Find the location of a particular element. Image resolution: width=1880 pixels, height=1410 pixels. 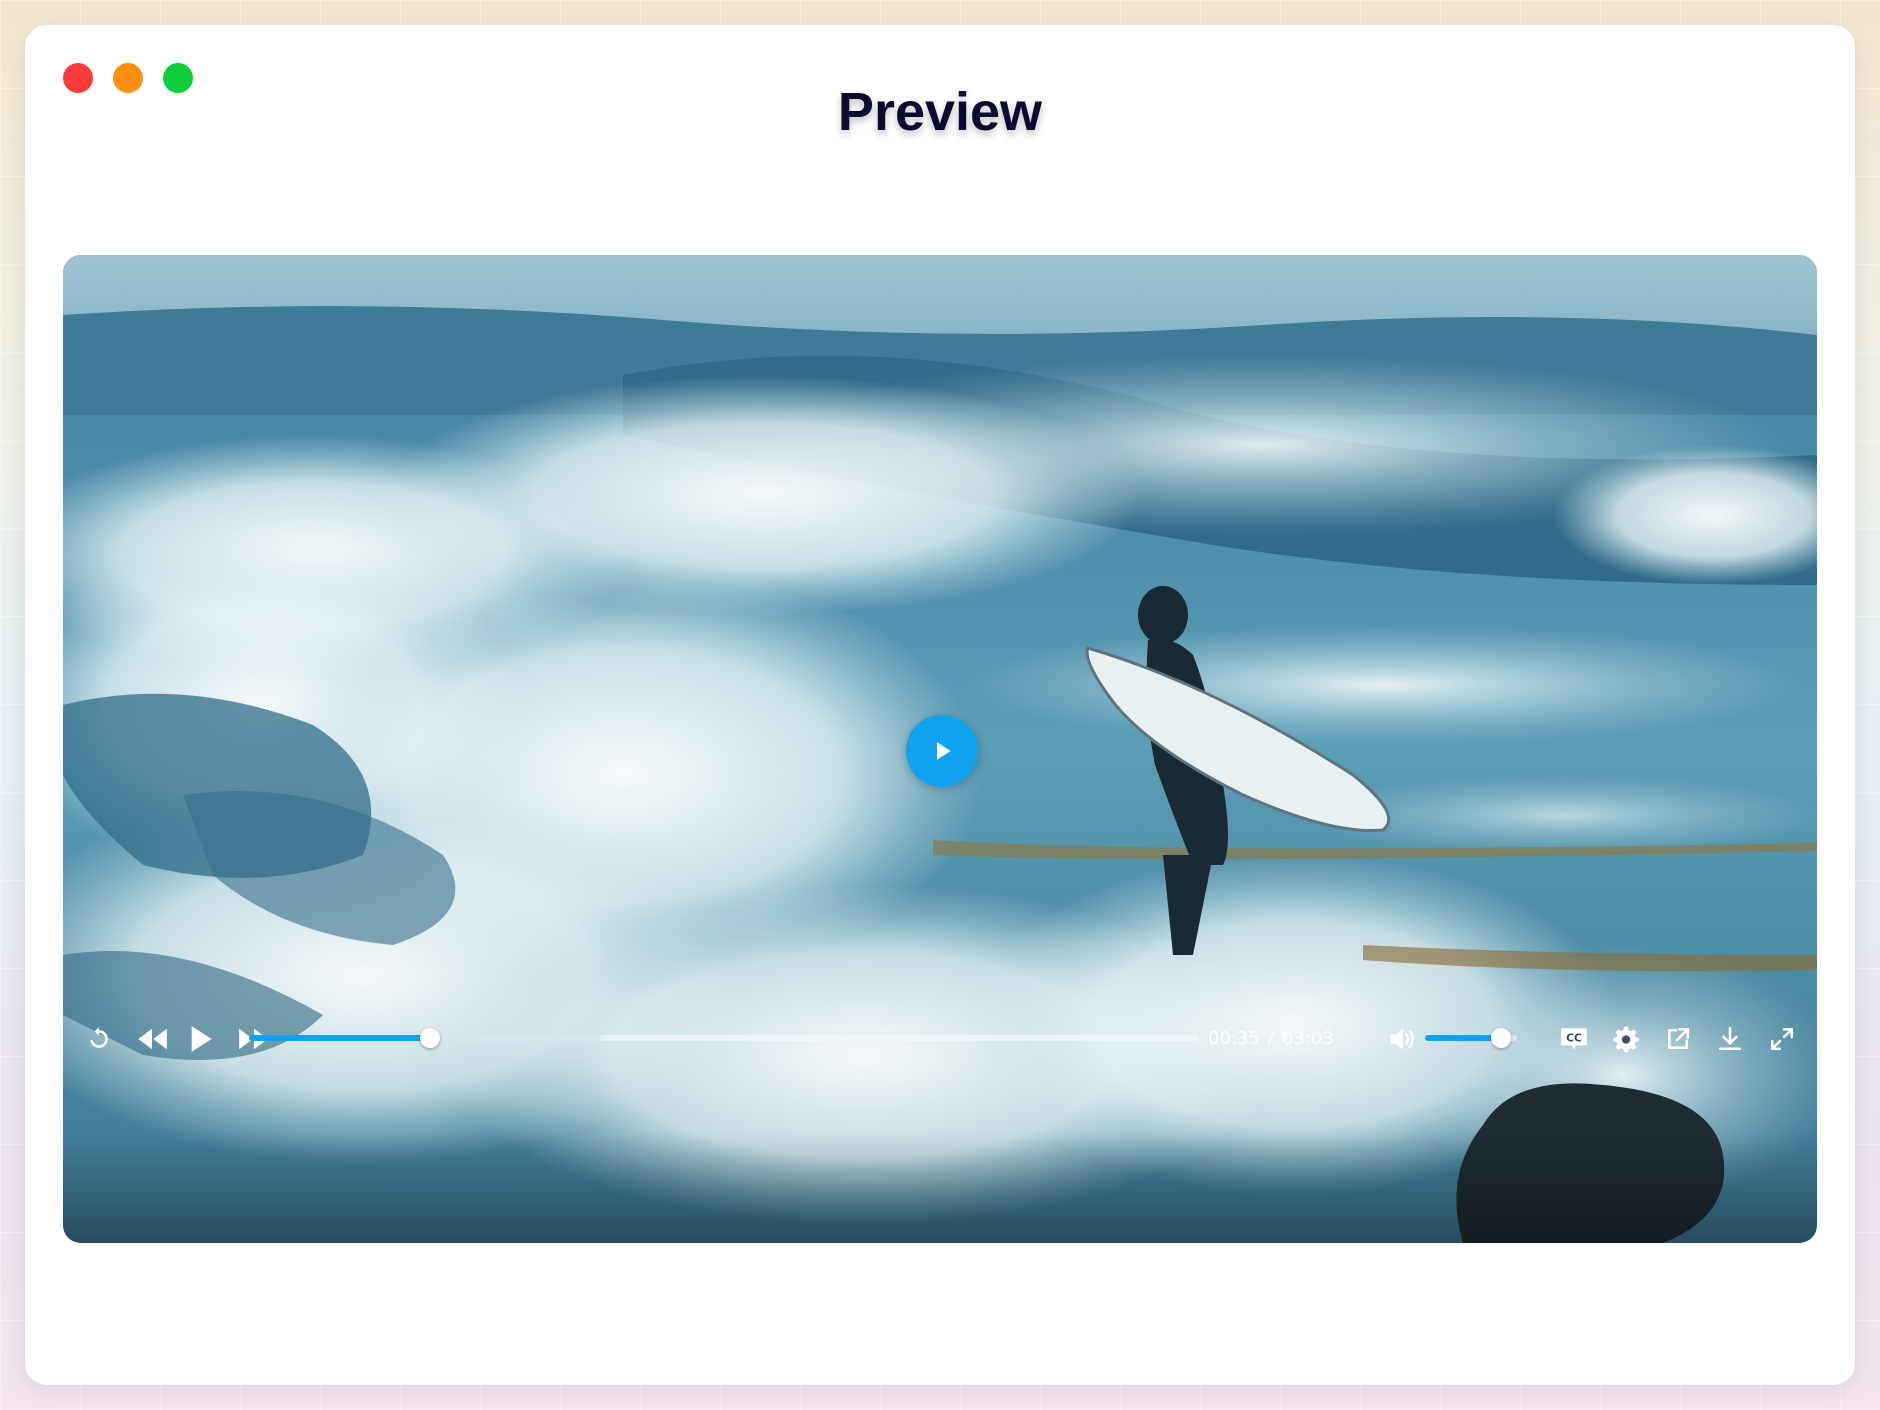

mute-button is located at coordinates (1403, 1039).